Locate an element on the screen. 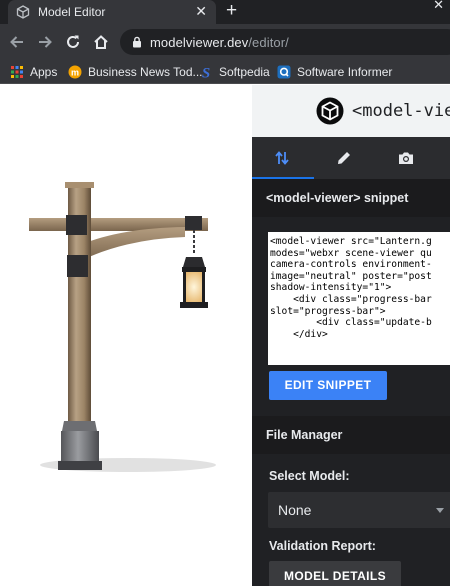  apps-grid-icon is located at coordinates (17, 72).